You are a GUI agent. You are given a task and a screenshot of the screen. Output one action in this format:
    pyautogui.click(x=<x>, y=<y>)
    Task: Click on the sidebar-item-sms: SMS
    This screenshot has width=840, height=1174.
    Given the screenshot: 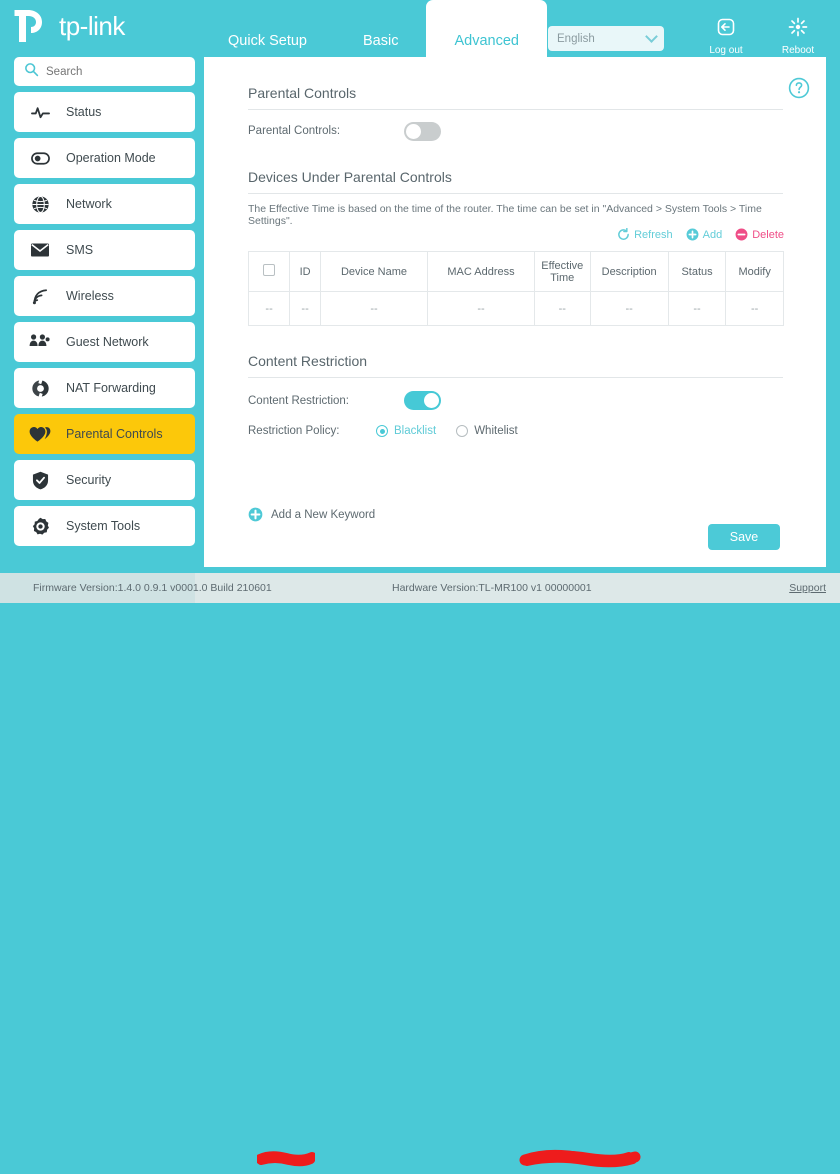 What is the action you would take?
    pyautogui.click(x=104, y=250)
    